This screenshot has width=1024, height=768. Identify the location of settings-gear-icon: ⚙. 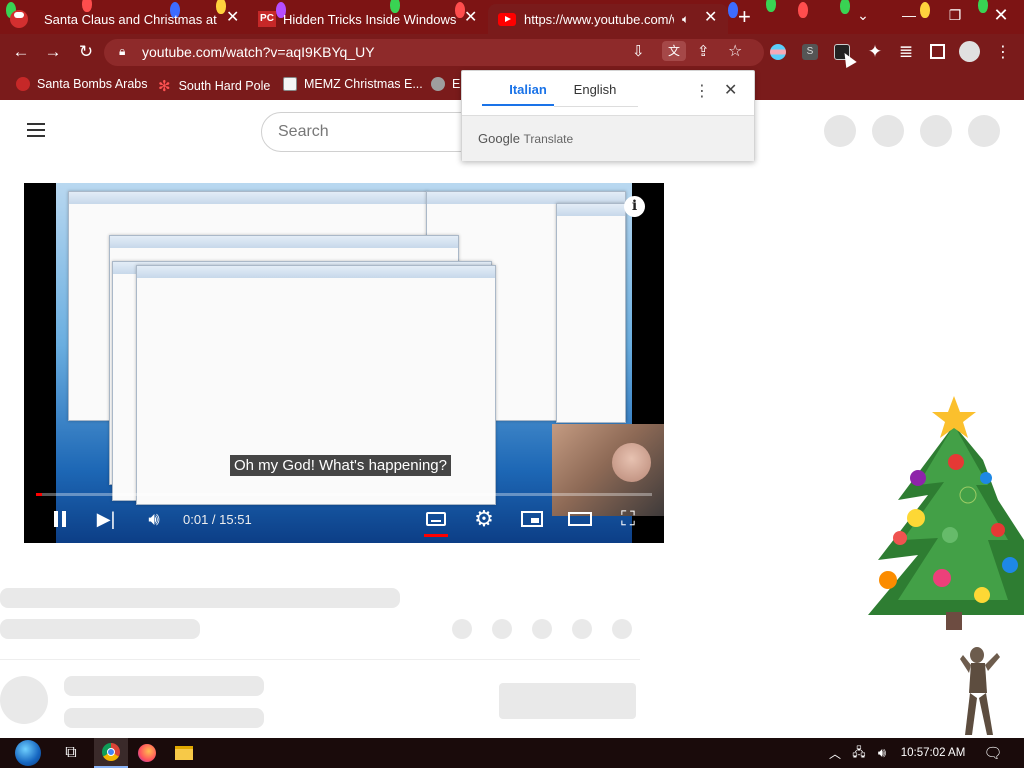
(484, 519).